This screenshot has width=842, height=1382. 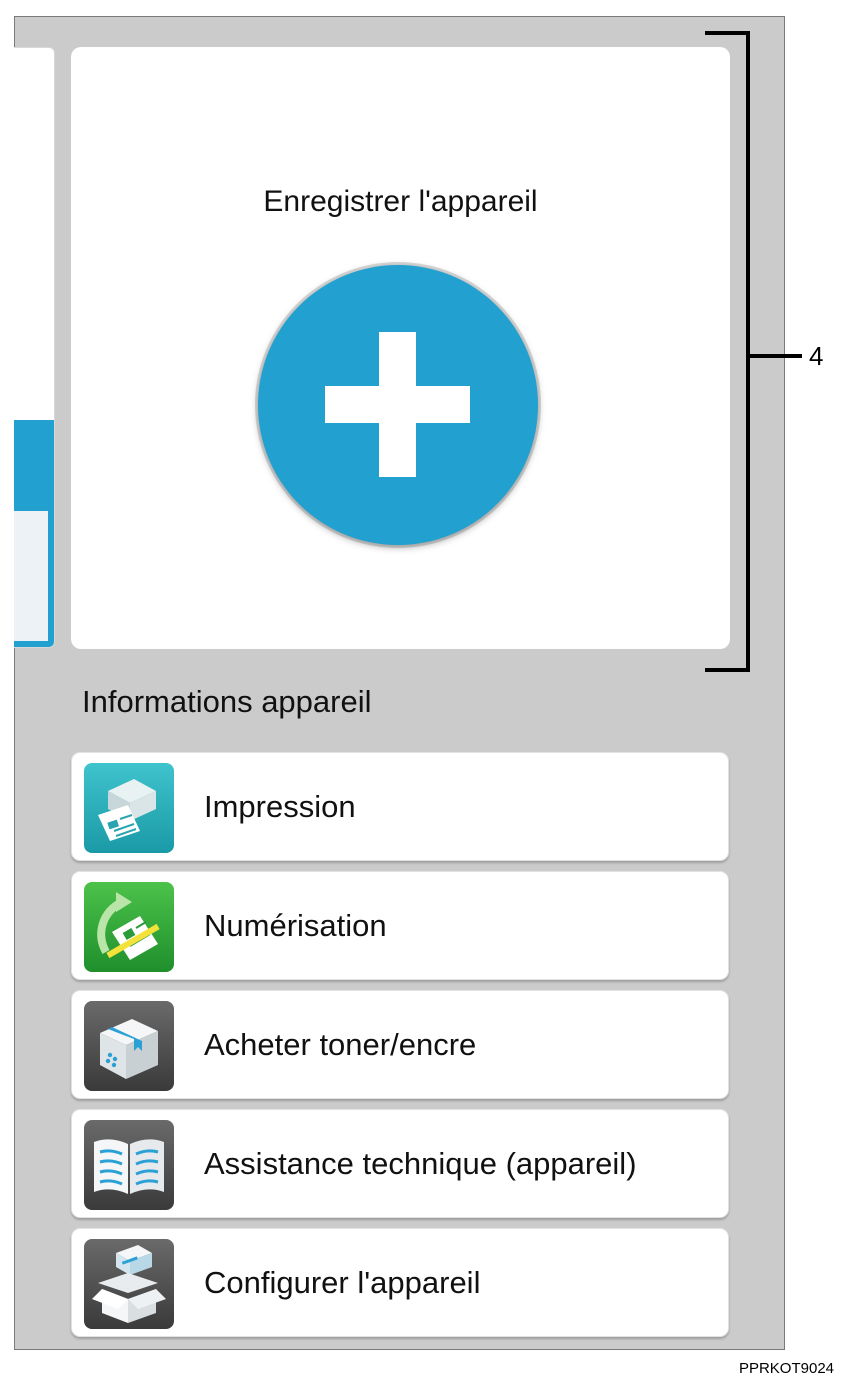 I want to click on menu-item-label: Acheter toner/encre, so click(x=340, y=1044).